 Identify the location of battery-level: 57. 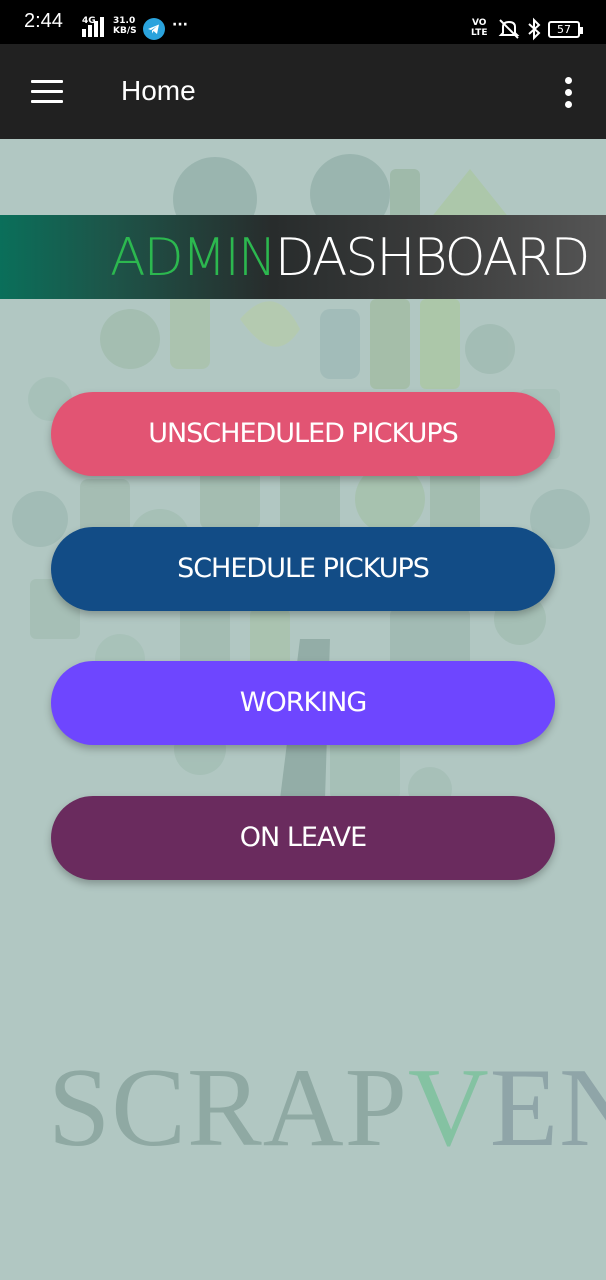
(564, 29).